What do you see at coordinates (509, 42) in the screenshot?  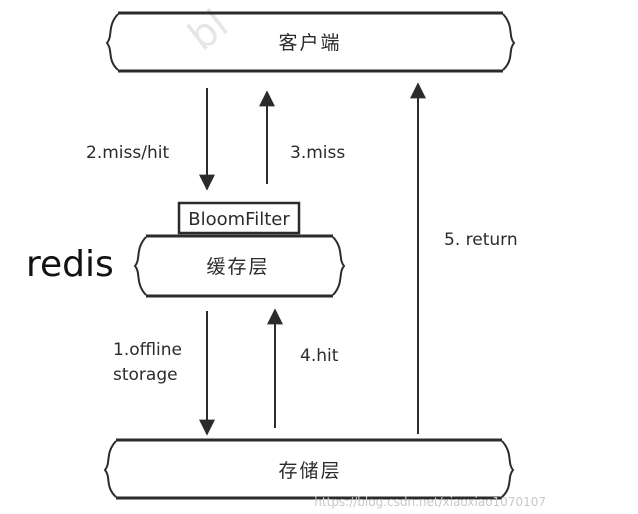 I see `client-layer-right-brace` at bounding box center [509, 42].